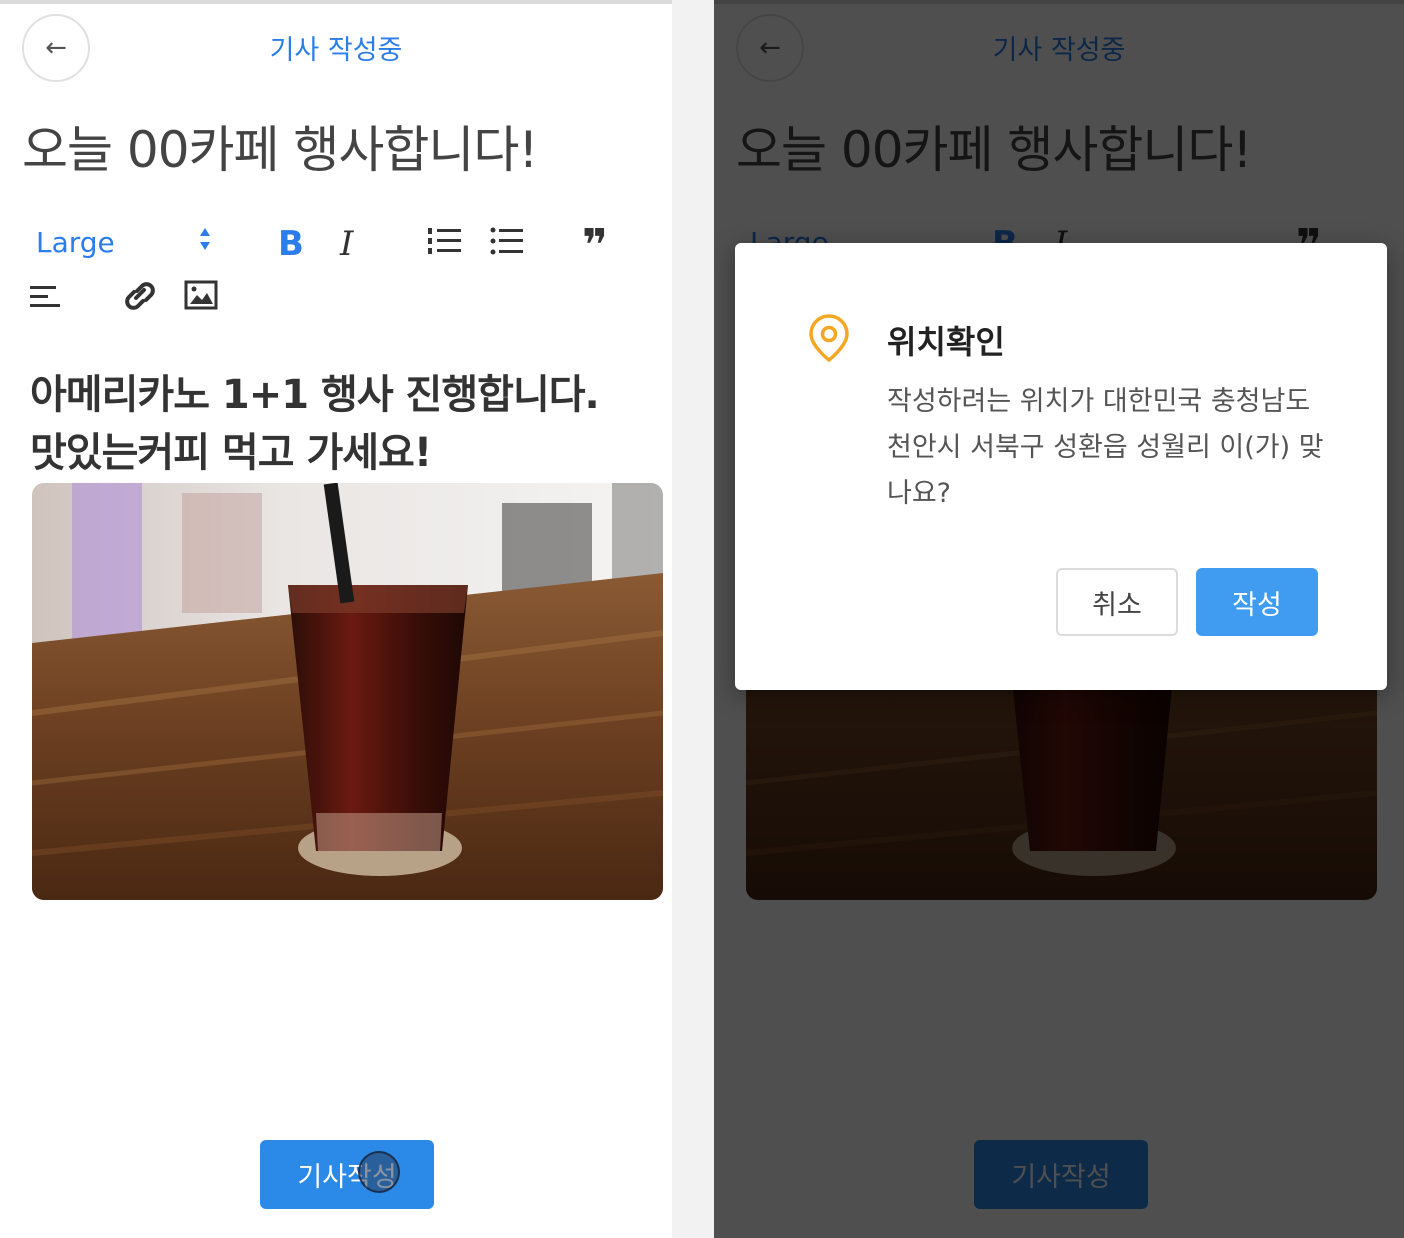 This screenshot has height=1238, width=1404. I want to click on dialog-title: 위치확인, so click(946, 342).